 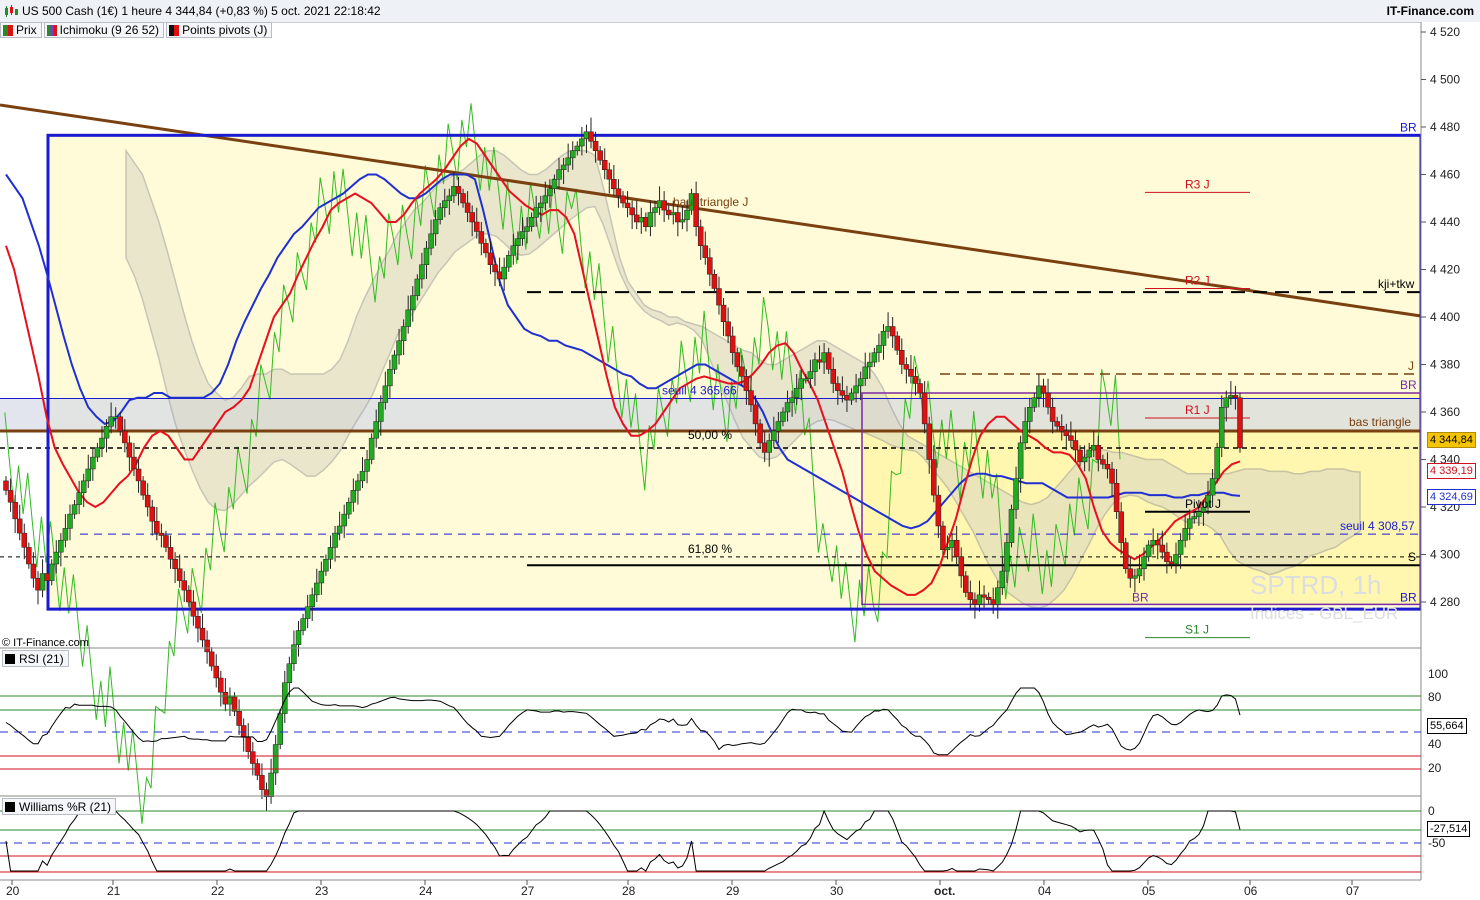 I want to click on rsi-tick-label: 80, so click(x=1435, y=697).